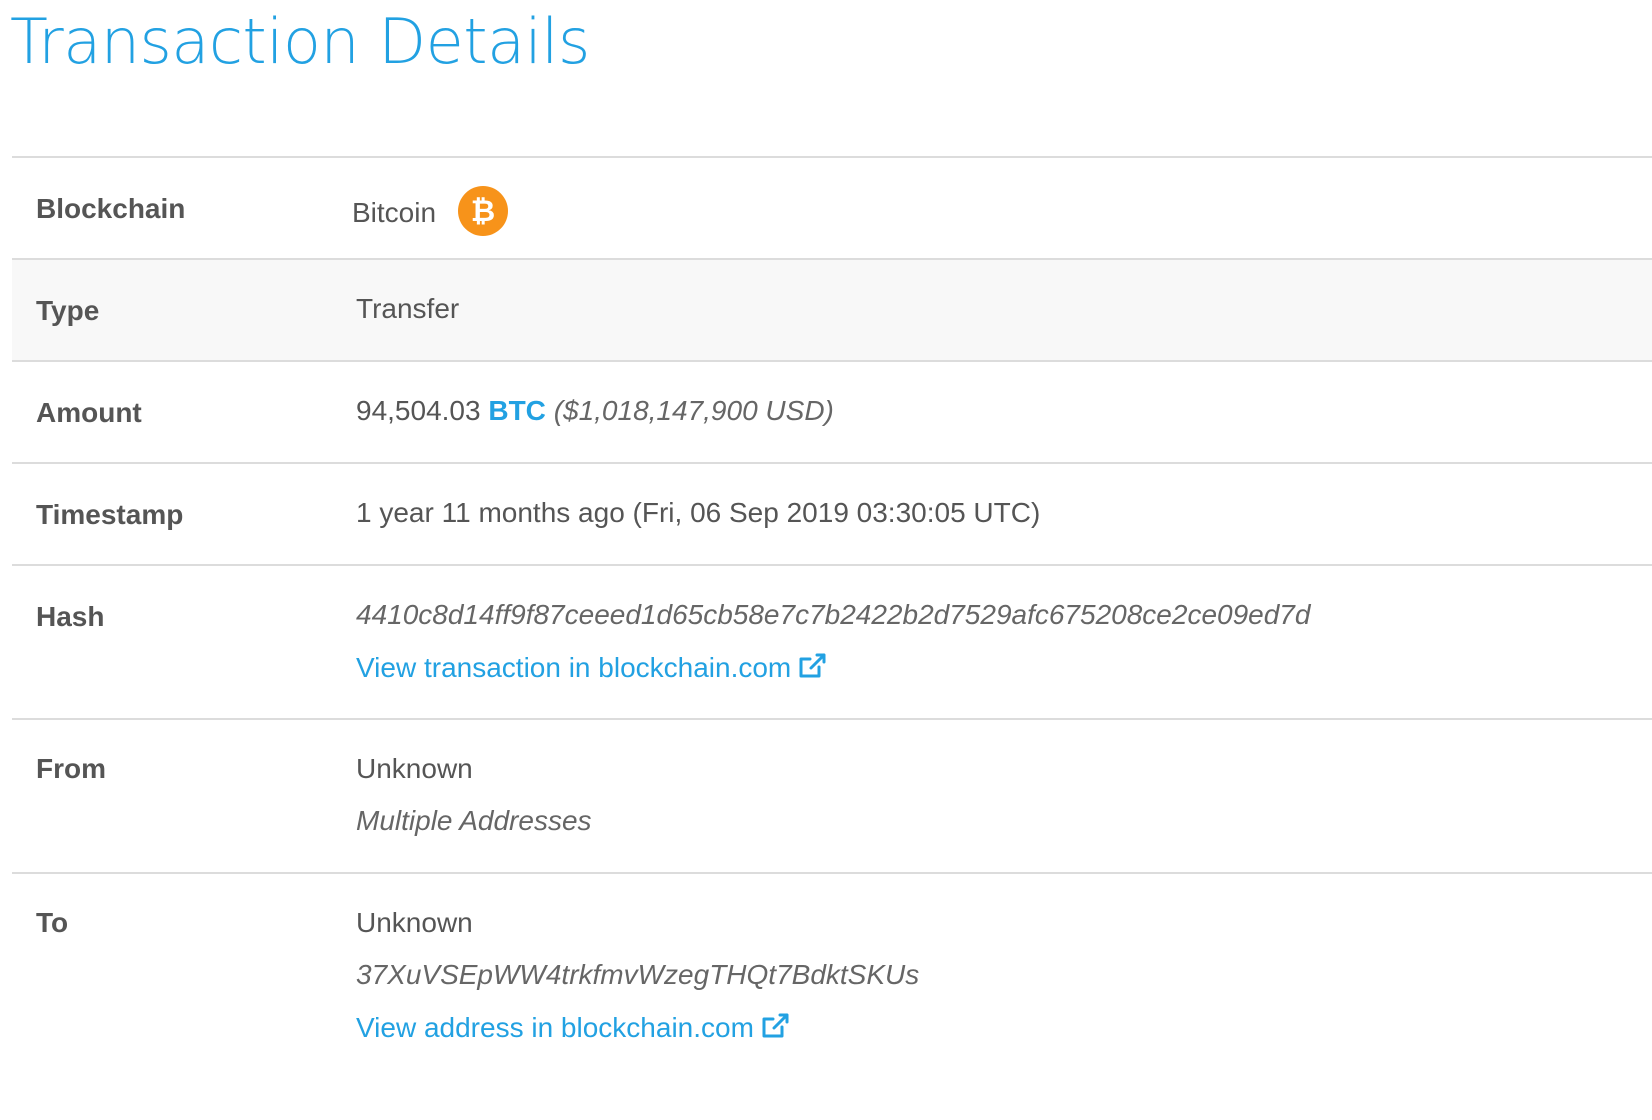 The height and width of the screenshot is (1120, 1652). What do you see at coordinates (52, 922) in the screenshot?
I see `label-to: To` at bounding box center [52, 922].